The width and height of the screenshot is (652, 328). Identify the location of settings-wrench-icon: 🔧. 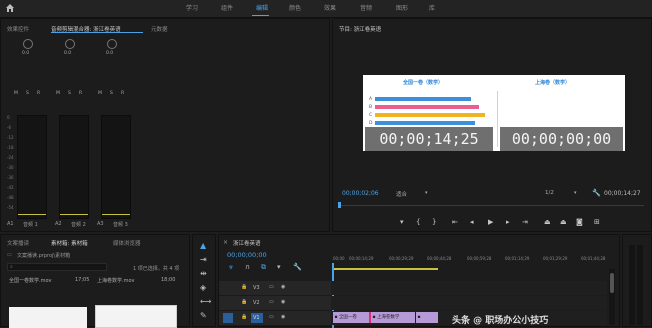
(297, 267).